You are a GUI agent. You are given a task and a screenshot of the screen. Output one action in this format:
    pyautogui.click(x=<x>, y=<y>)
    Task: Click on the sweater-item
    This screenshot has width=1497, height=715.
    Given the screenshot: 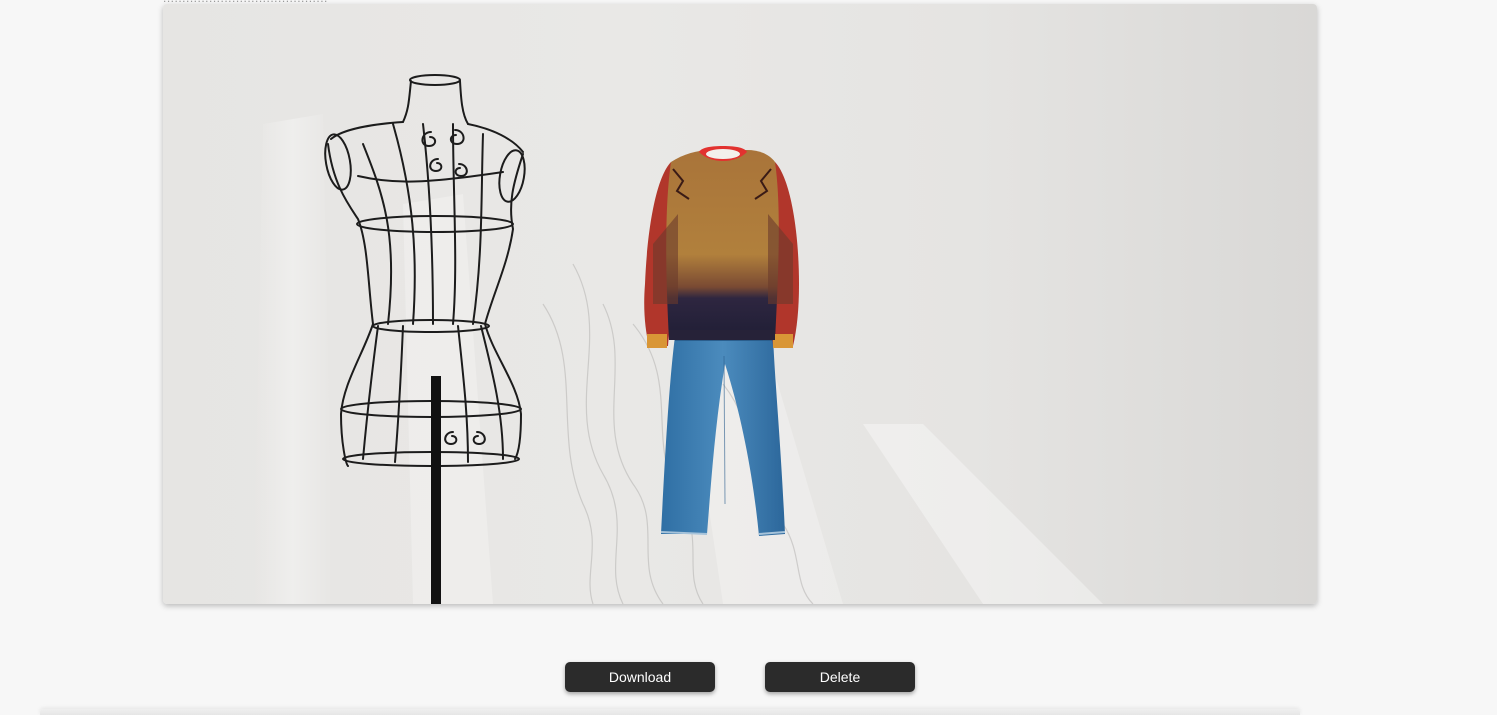 What is the action you would take?
    pyautogui.click(x=721, y=247)
    